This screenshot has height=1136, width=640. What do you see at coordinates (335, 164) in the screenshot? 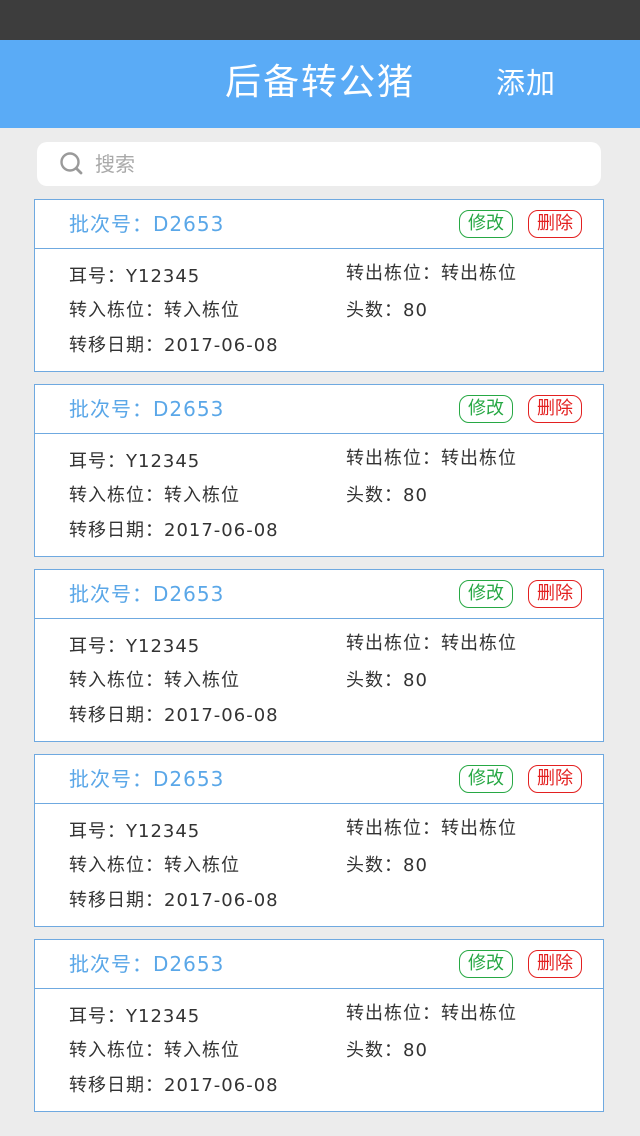
I see `search-input` at bounding box center [335, 164].